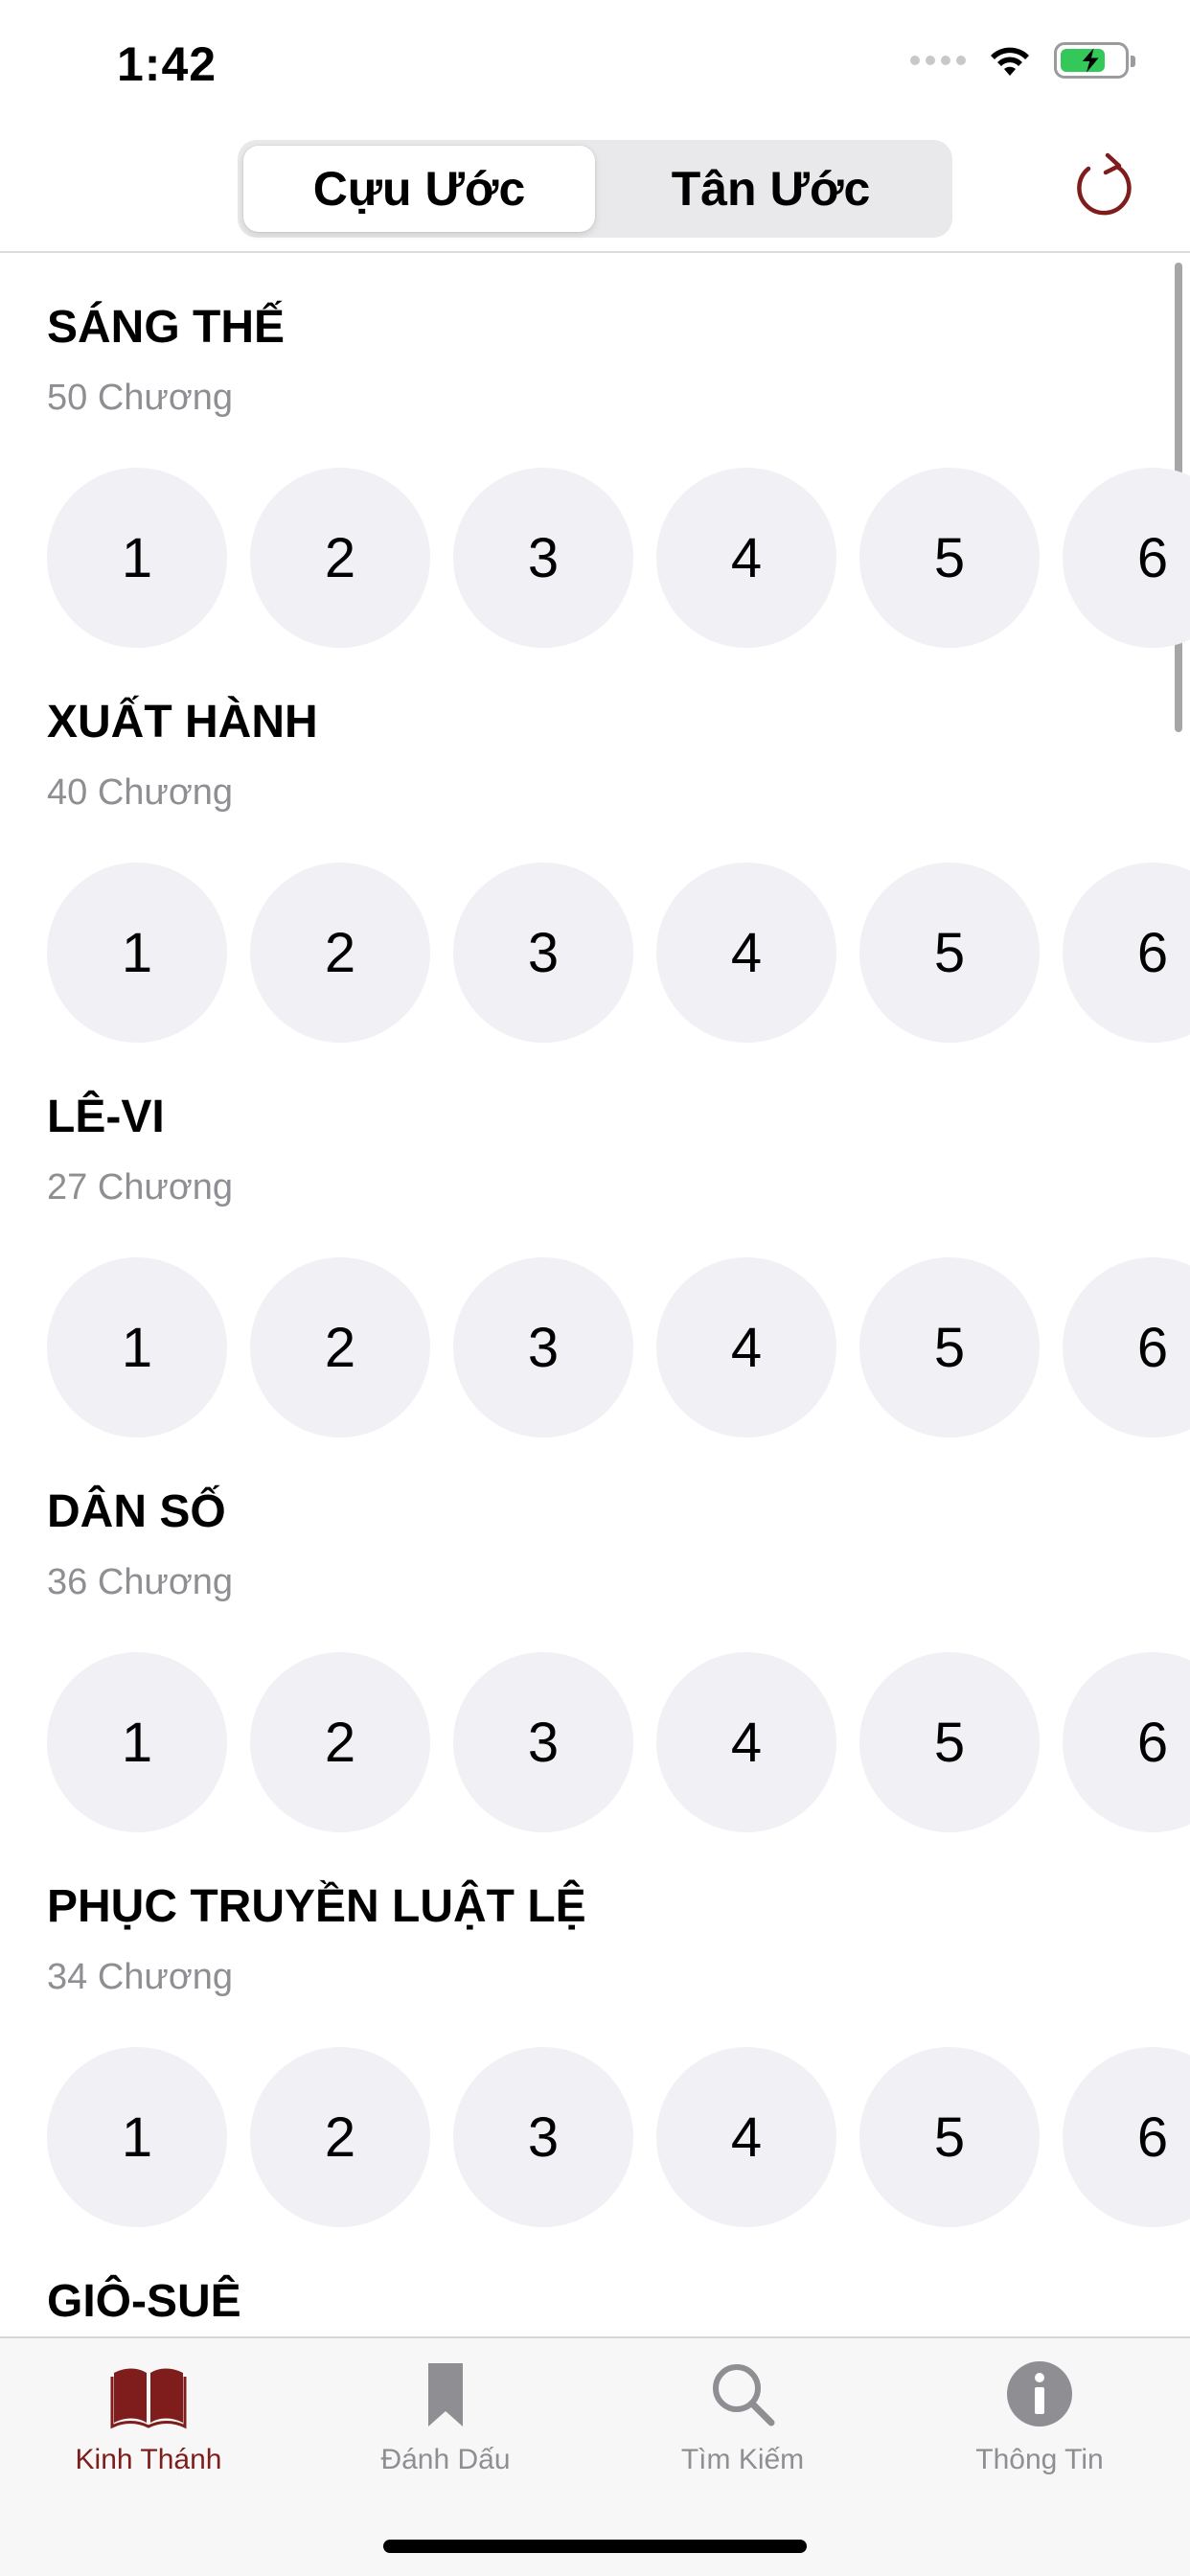 The image size is (1190, 2576). What do you see at coordinates (1039, 2393) in the screenshot?
I see `info-icon` at bounding box center [1039, 2393].